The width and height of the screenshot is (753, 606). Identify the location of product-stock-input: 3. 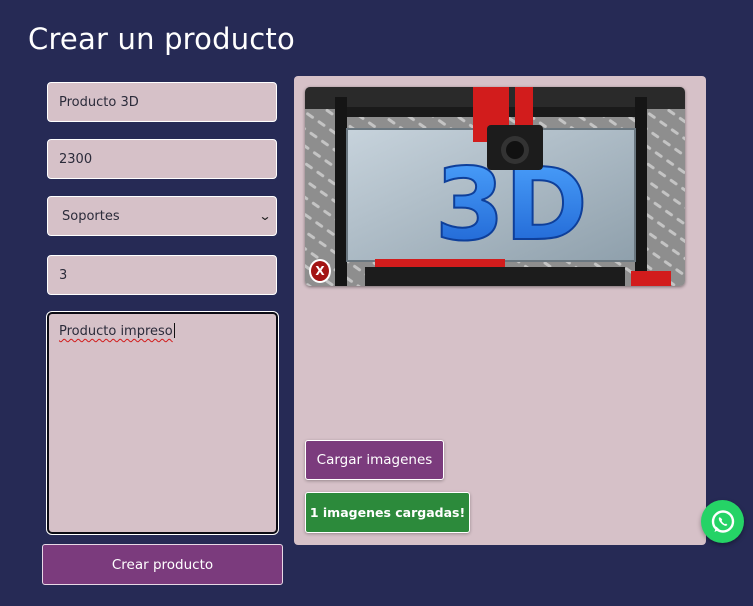
(162, 275).